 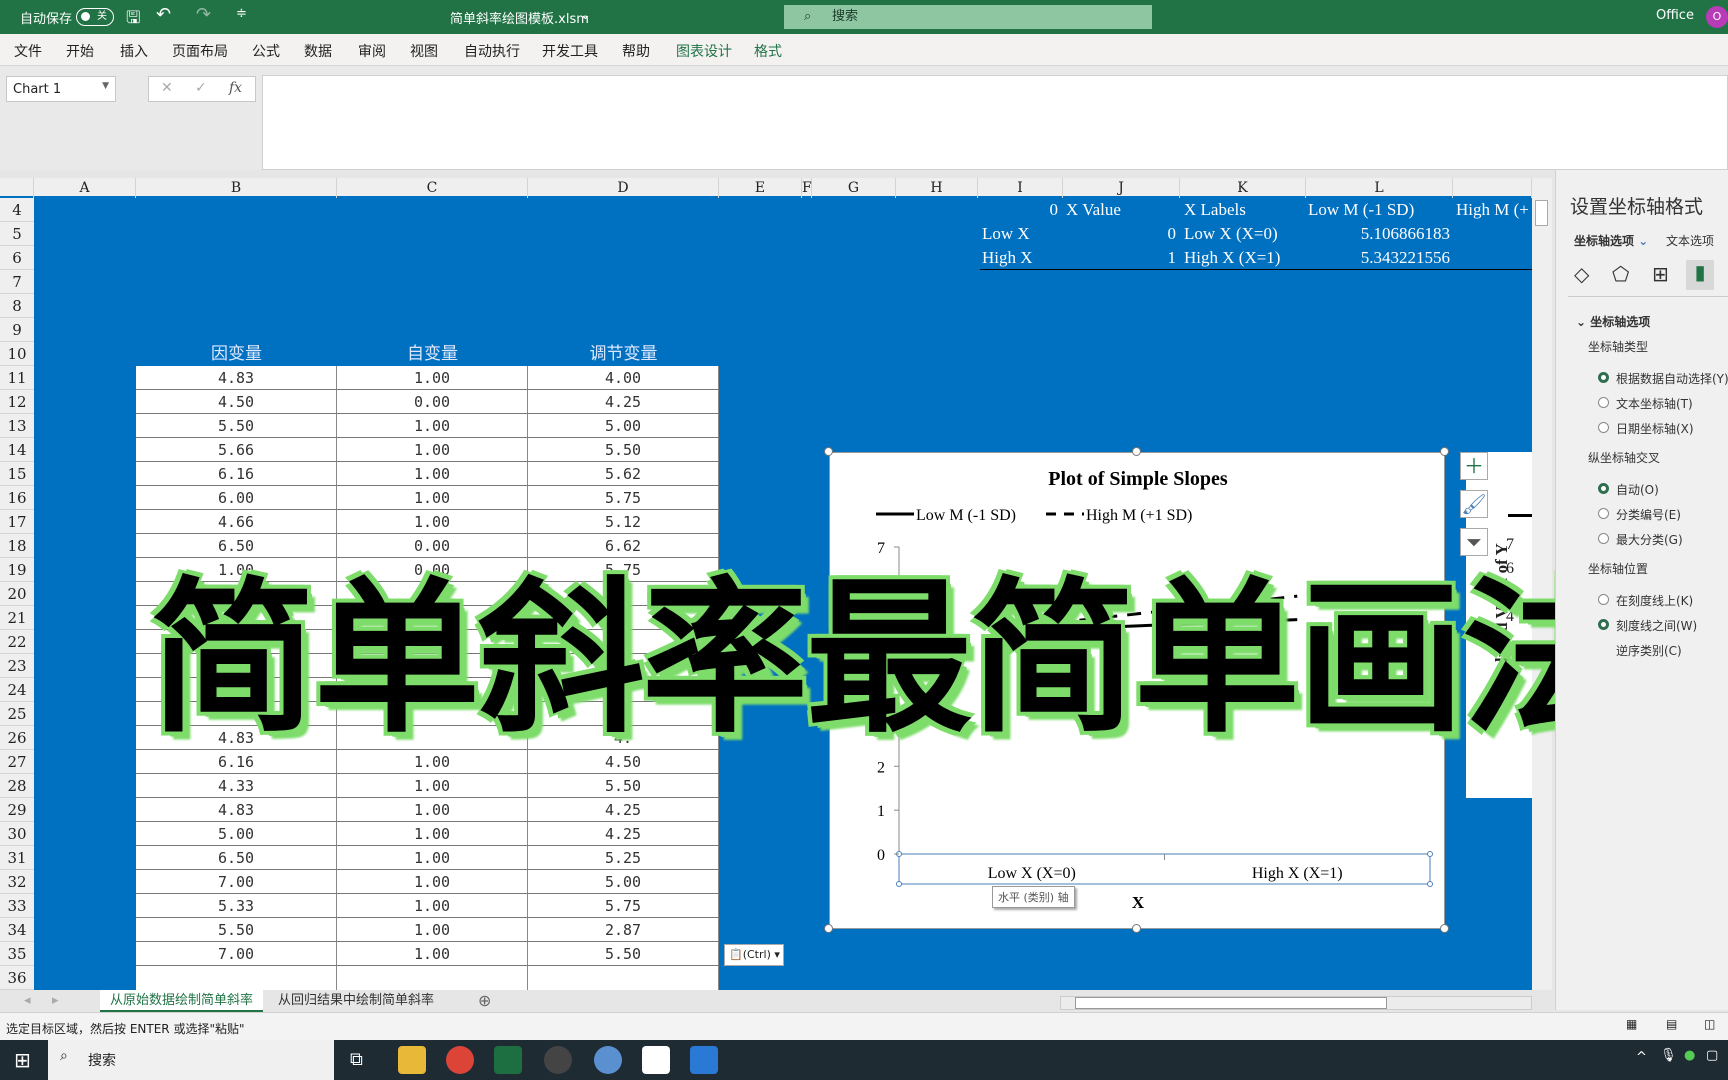 What do you see at coordinates (356, 1059) in the screenshot?
I see `task-view-icon: ⧉` at bounding box center [356, 1059].